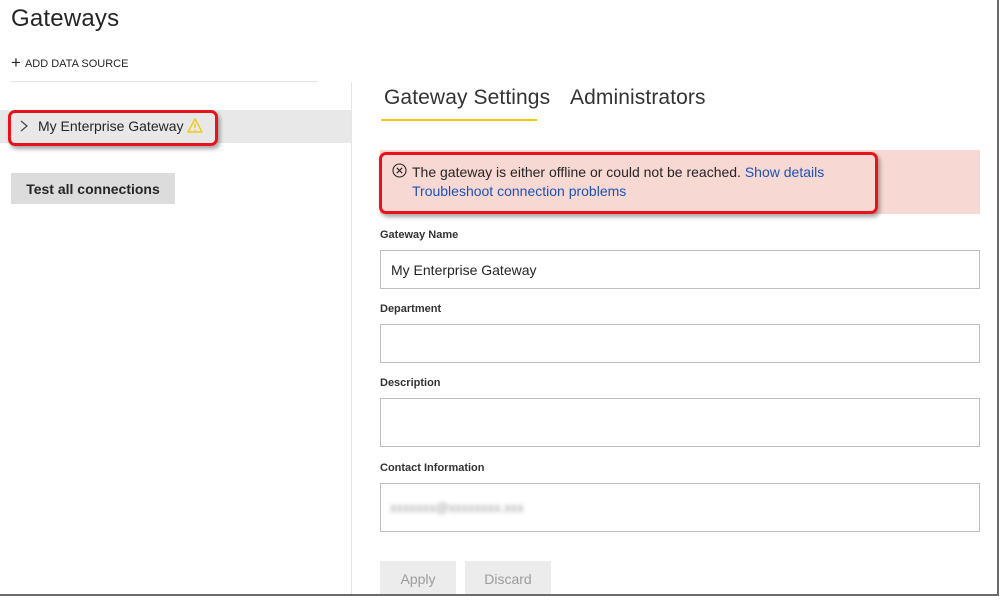 This screenshot has height=601, width=1003. What do you see at coordinates (24, 126) in the screenshot?
I see `chevron-right-icon` at bounding box center [24, 126].